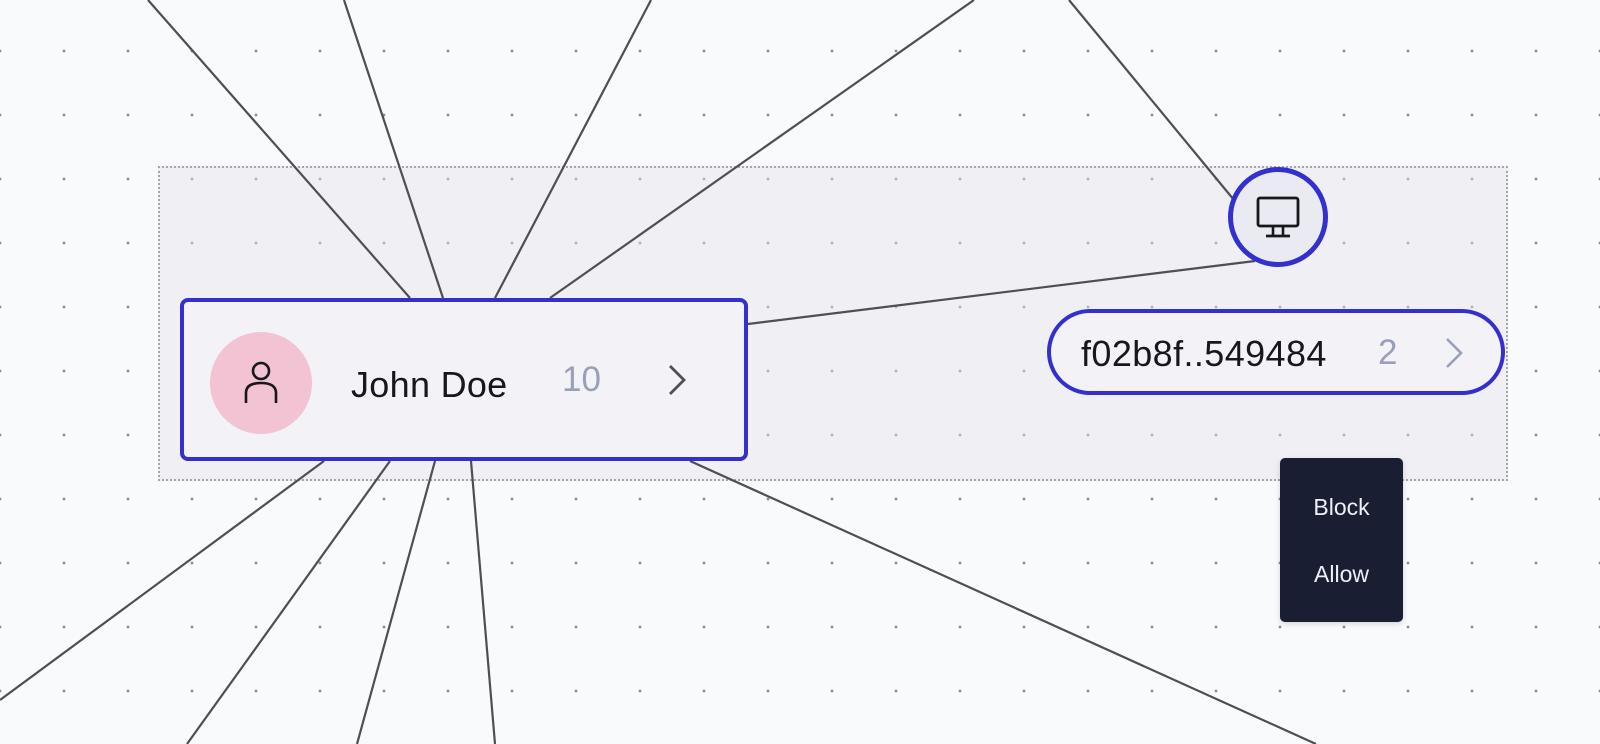 The width and height of the screenshot is (1600, 744). I want to click on person-icon, so click(261, 382).